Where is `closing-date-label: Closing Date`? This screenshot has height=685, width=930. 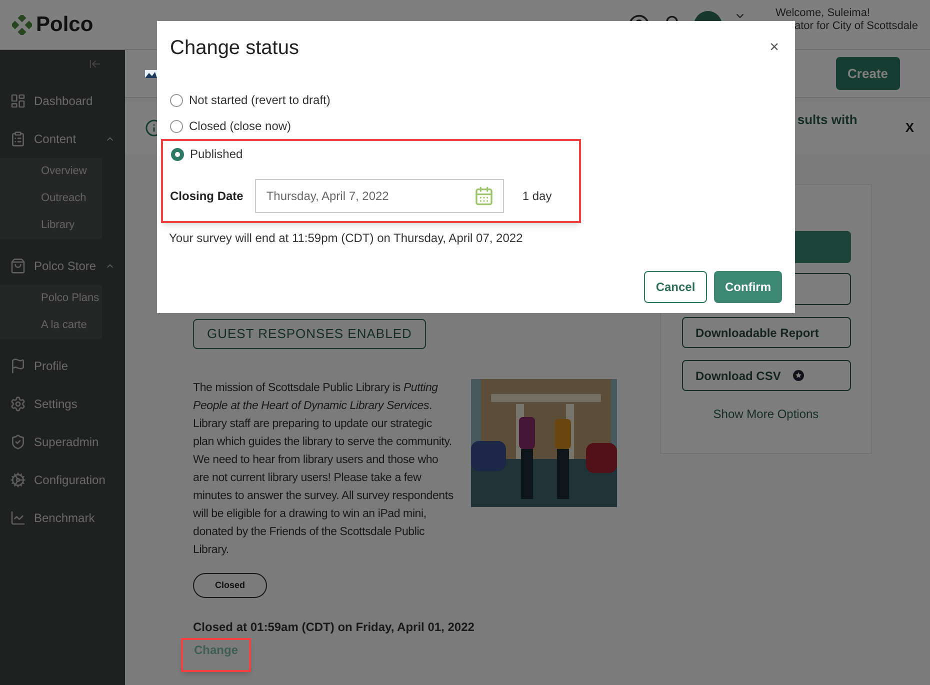
closing-date-label: Closing Date is located at coordinates (207, 196).